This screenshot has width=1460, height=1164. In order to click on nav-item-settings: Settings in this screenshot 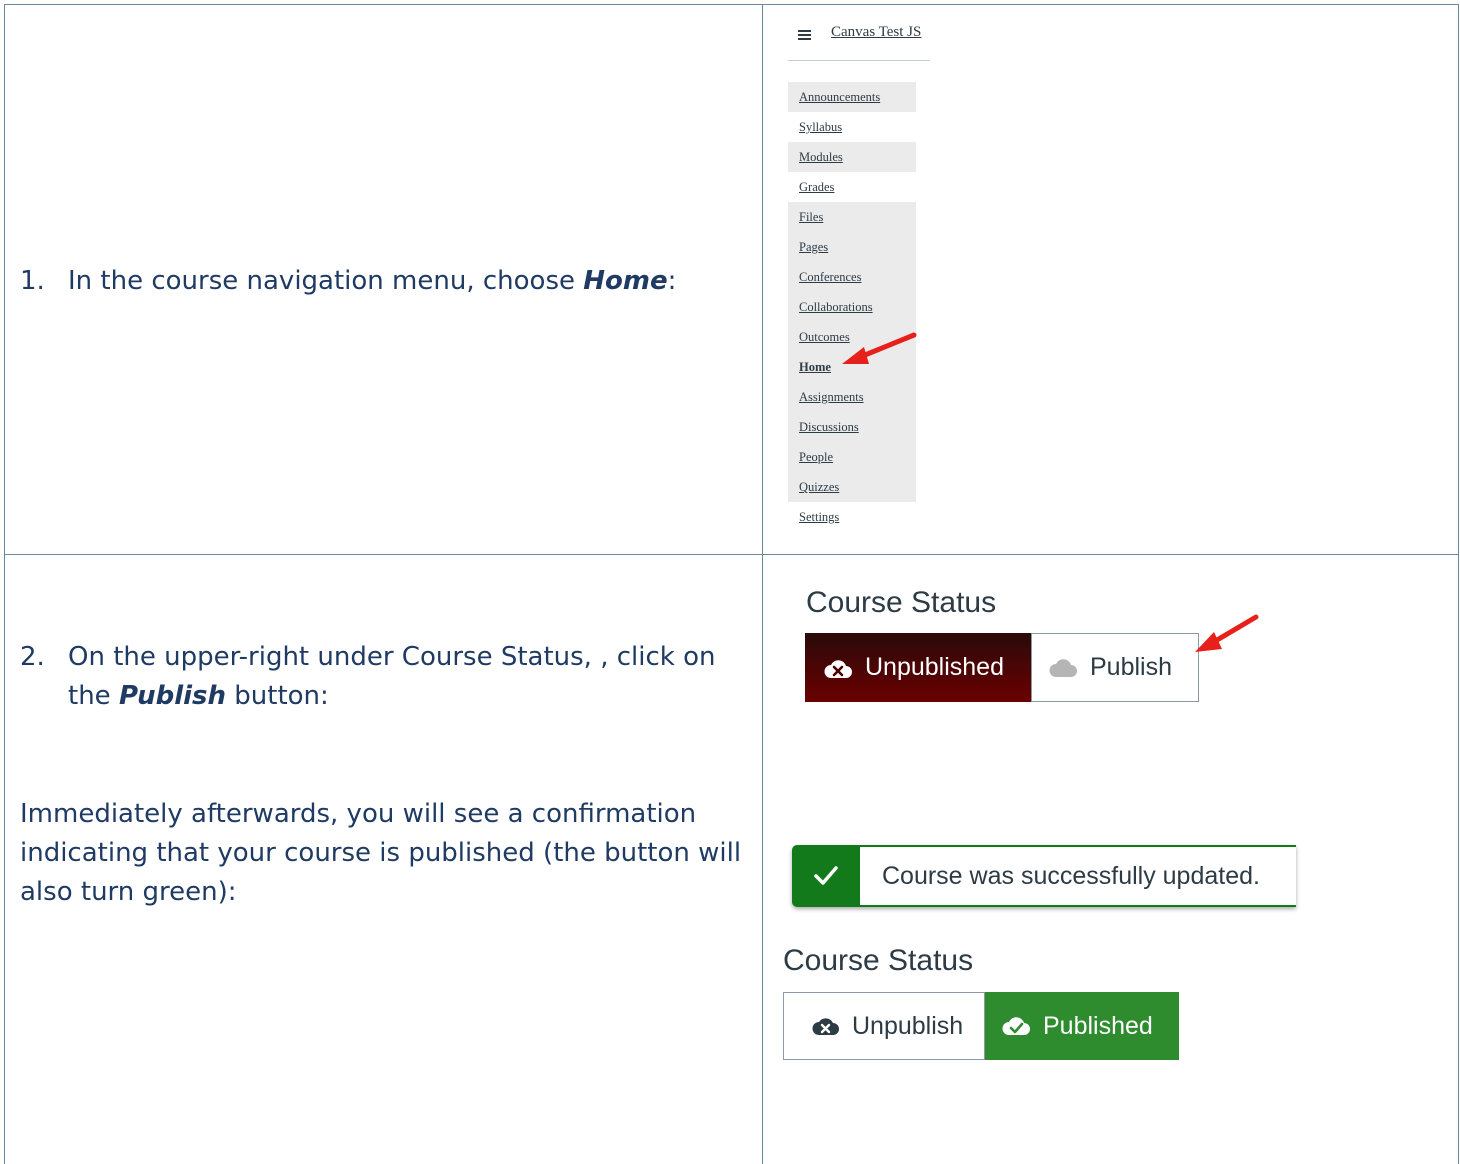, I will do `click(852, 517)`.